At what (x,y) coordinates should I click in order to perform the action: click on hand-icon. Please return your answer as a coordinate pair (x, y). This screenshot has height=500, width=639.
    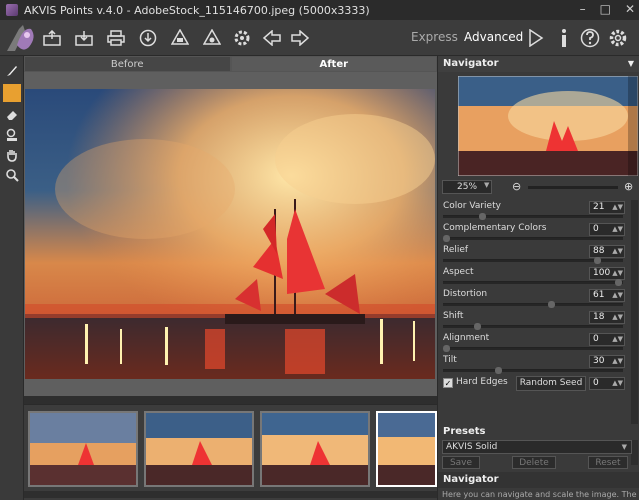
    Looking at the image, I should click on (12, 155).